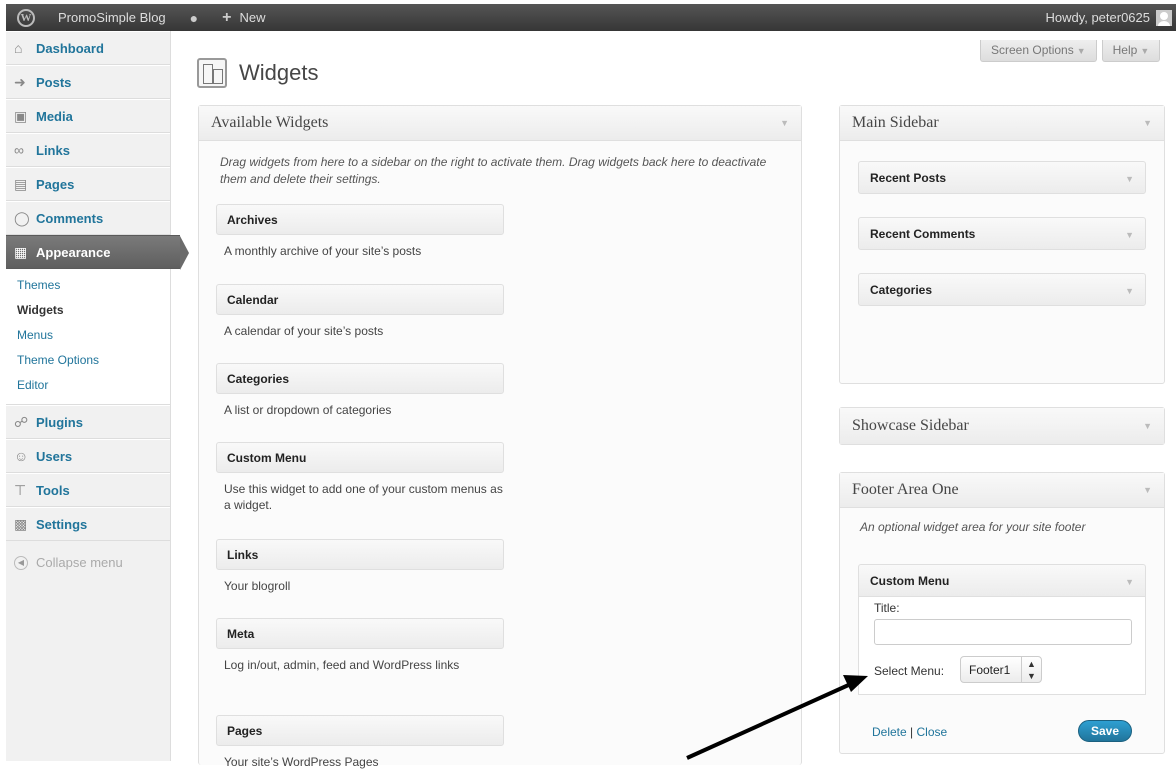 This screenshot has height=770, width=1176. I want to click on collapse-menu-label: Collapse menu, so click(79, 562).